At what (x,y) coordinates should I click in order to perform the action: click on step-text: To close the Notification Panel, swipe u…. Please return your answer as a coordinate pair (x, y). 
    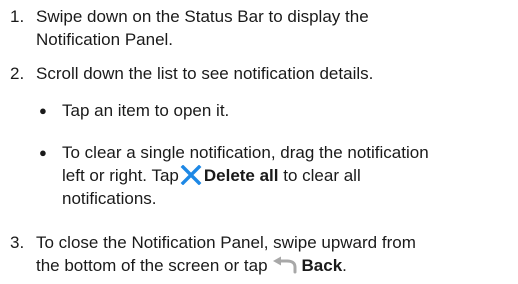
    Looking at the image, I should click on (271, 254).